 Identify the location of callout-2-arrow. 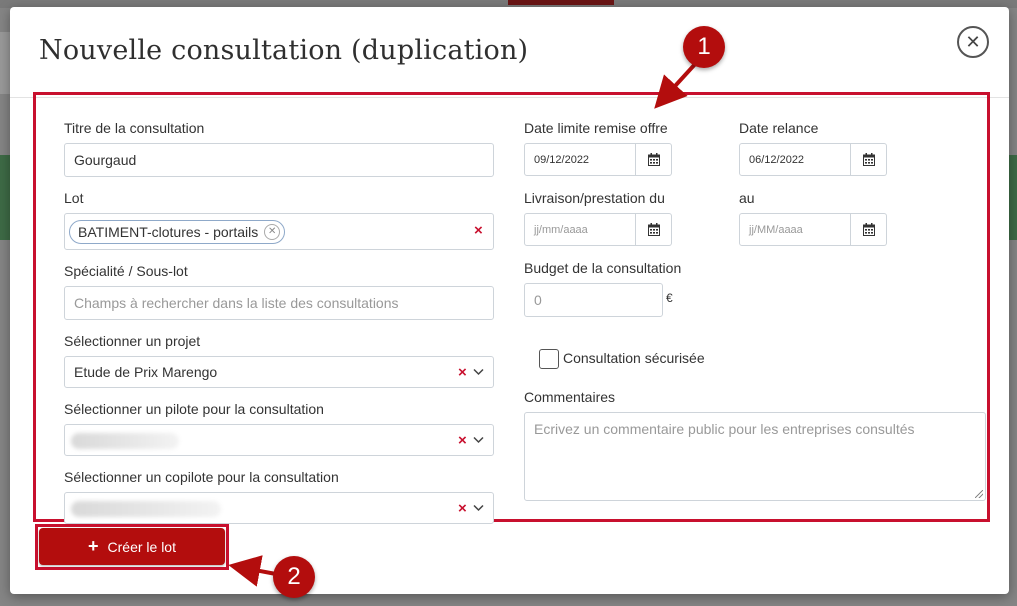
(252, 571).